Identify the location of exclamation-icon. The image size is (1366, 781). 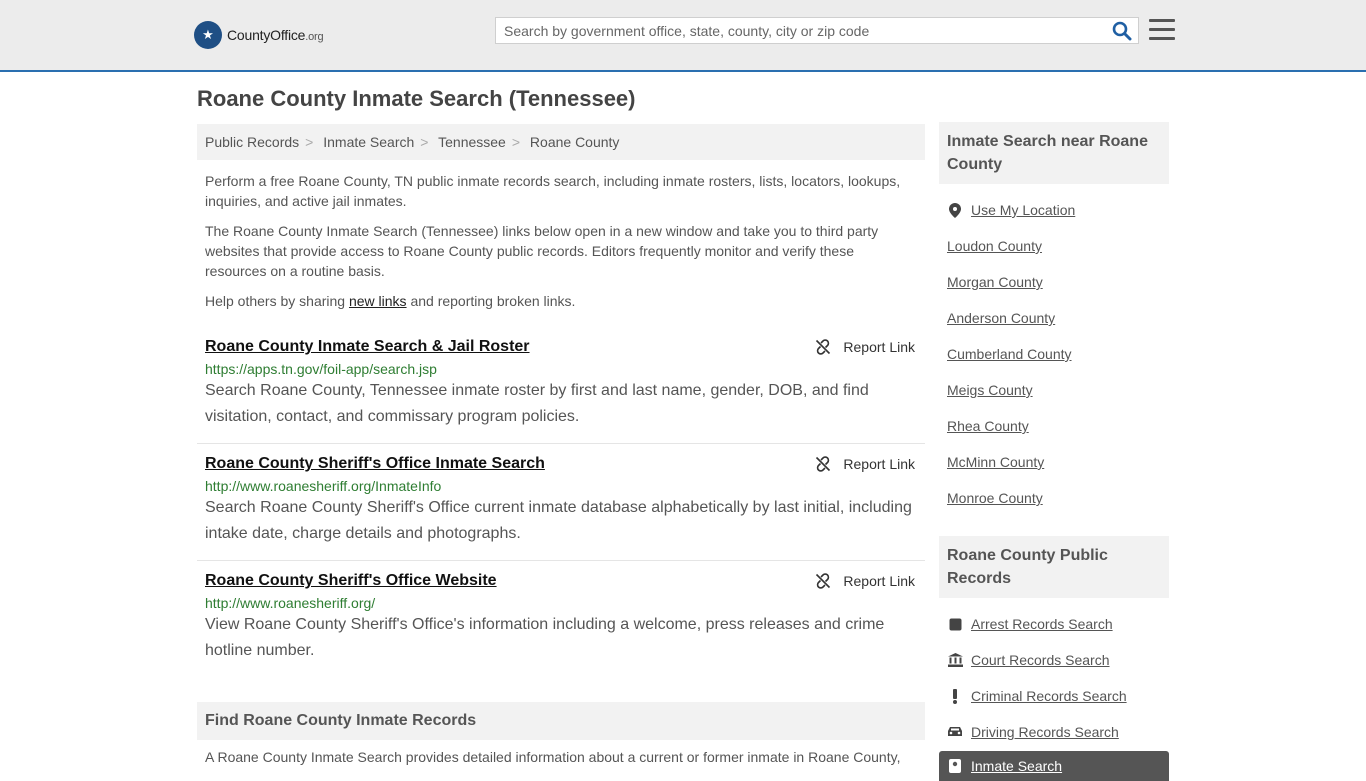
(955, 696).